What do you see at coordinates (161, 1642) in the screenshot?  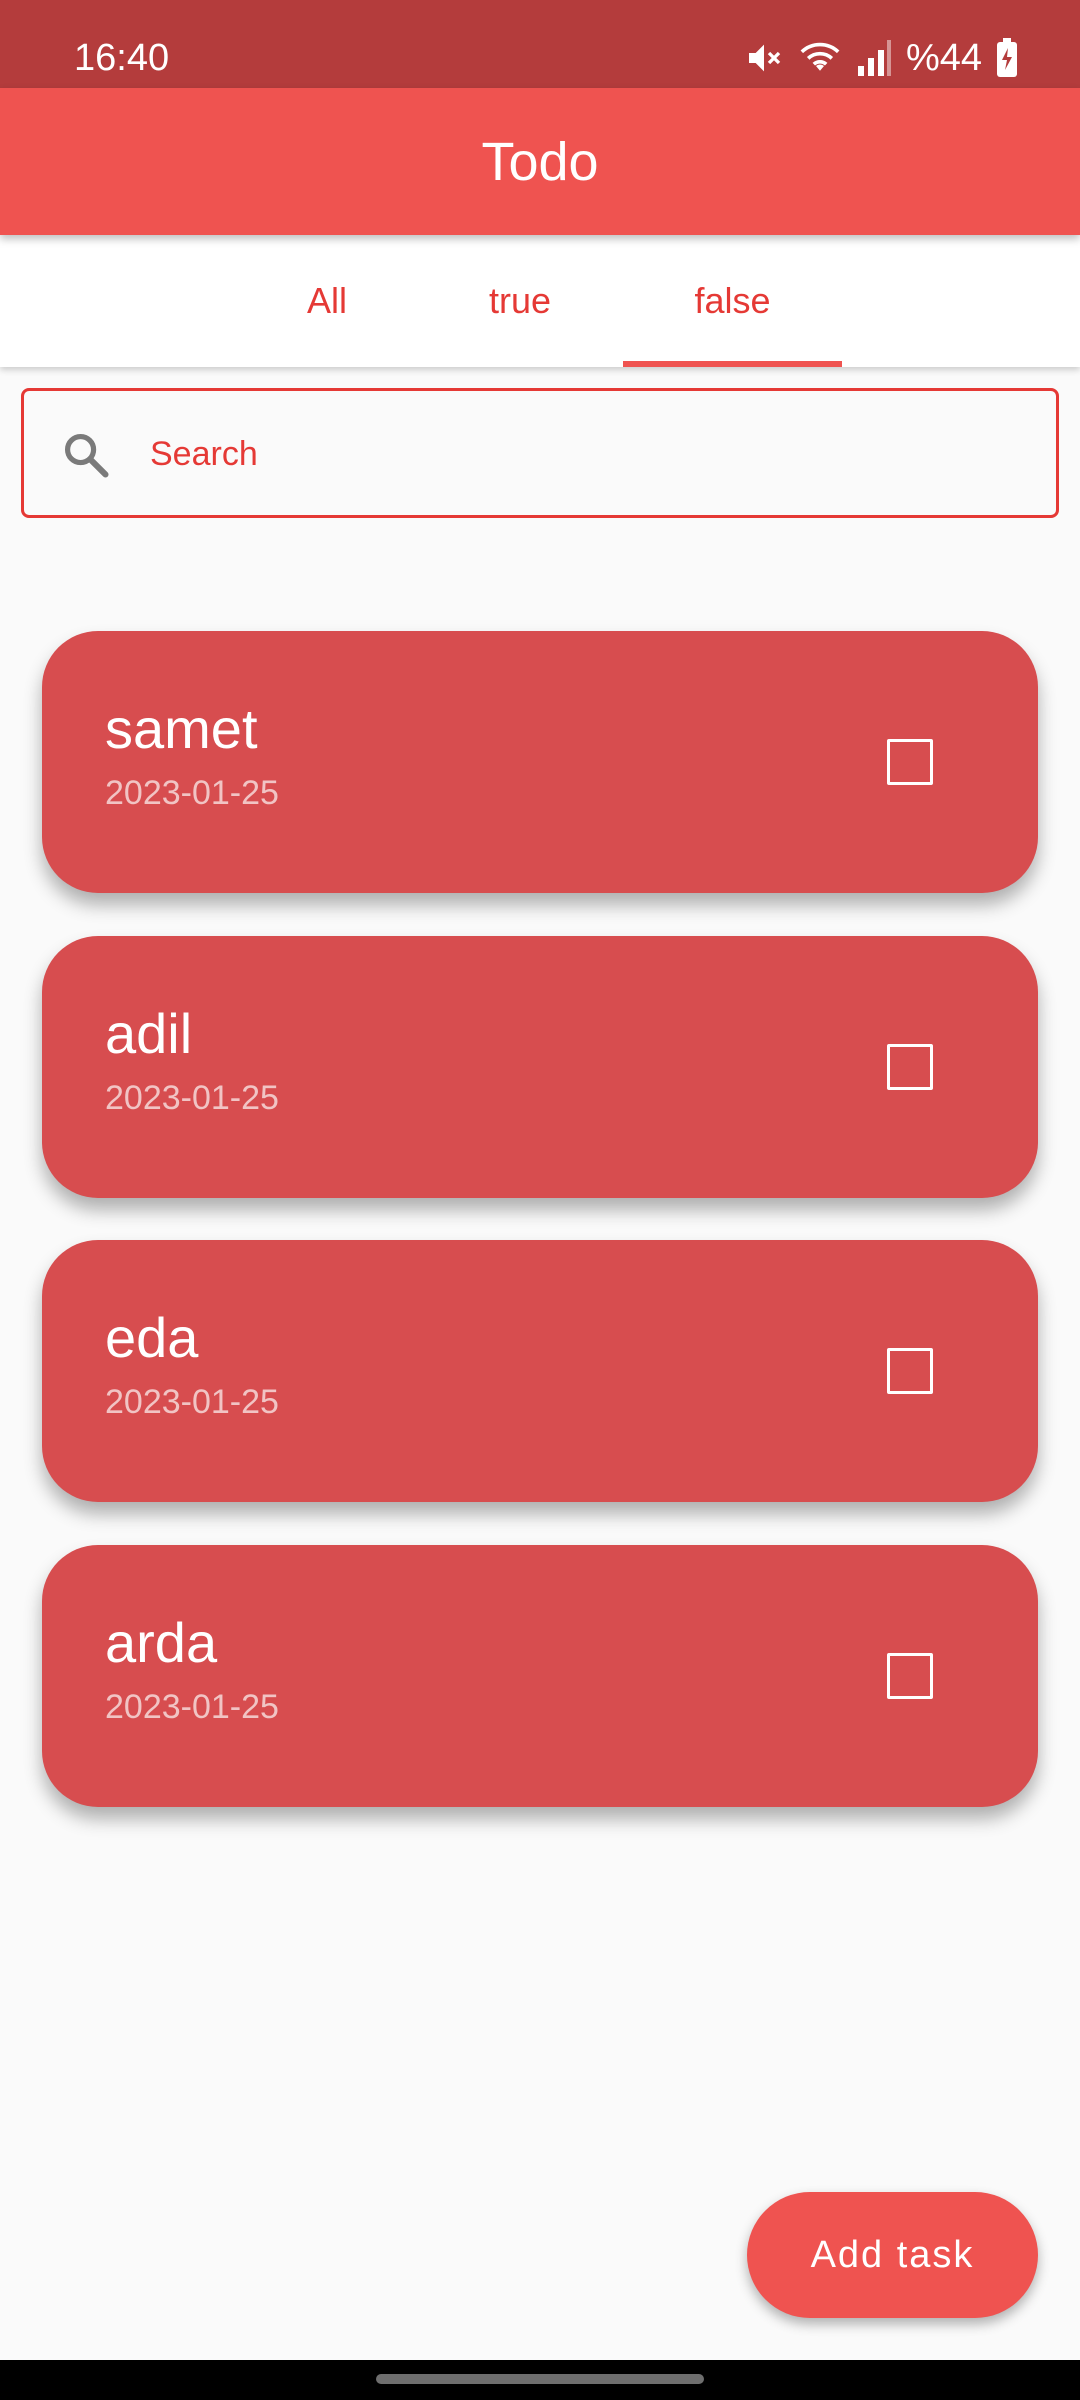 I see `task-name: arda` at bounding box center [161, 1642].